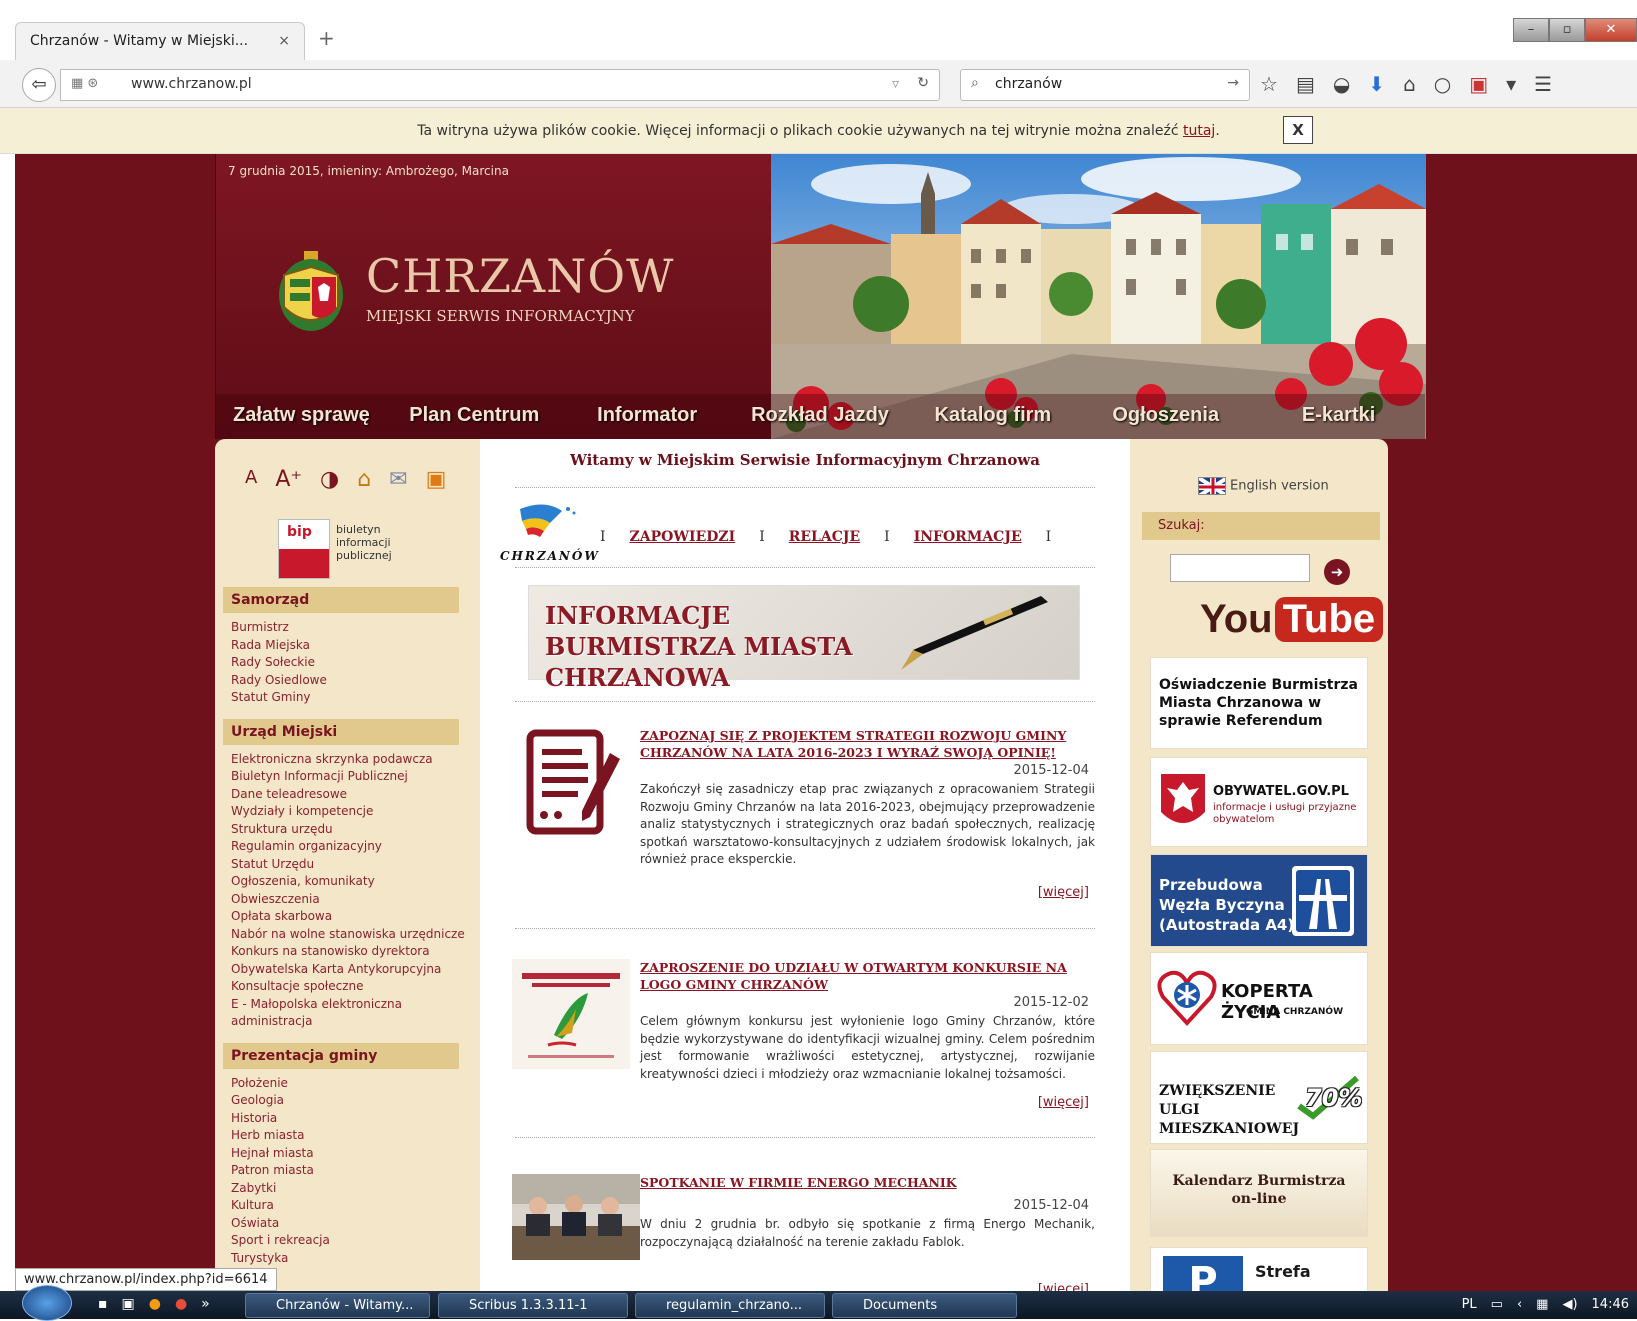 Image resolution: width=1637 pixels, height=1321 pixels. What do you see at coordinates (1259, 900) in the screenshot?
I see `wezel-byczyna-banner: Przebudowa Węzła Byczyna (Autostrada A4)` at bounding box center [1259, 900].